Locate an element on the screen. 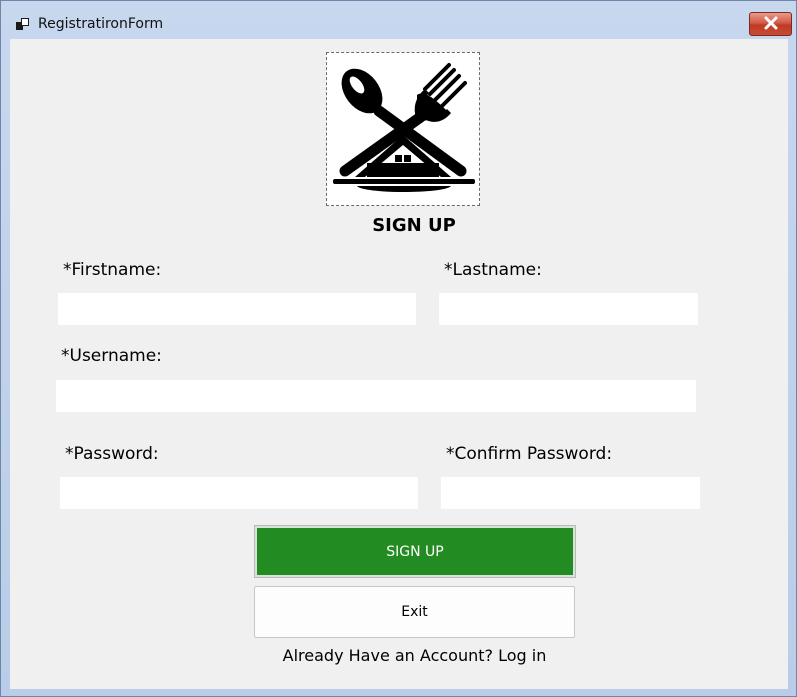 The height and width of the screenshot is (697, 797). page-title: SIGN UP is located at coordinates (414, 225).